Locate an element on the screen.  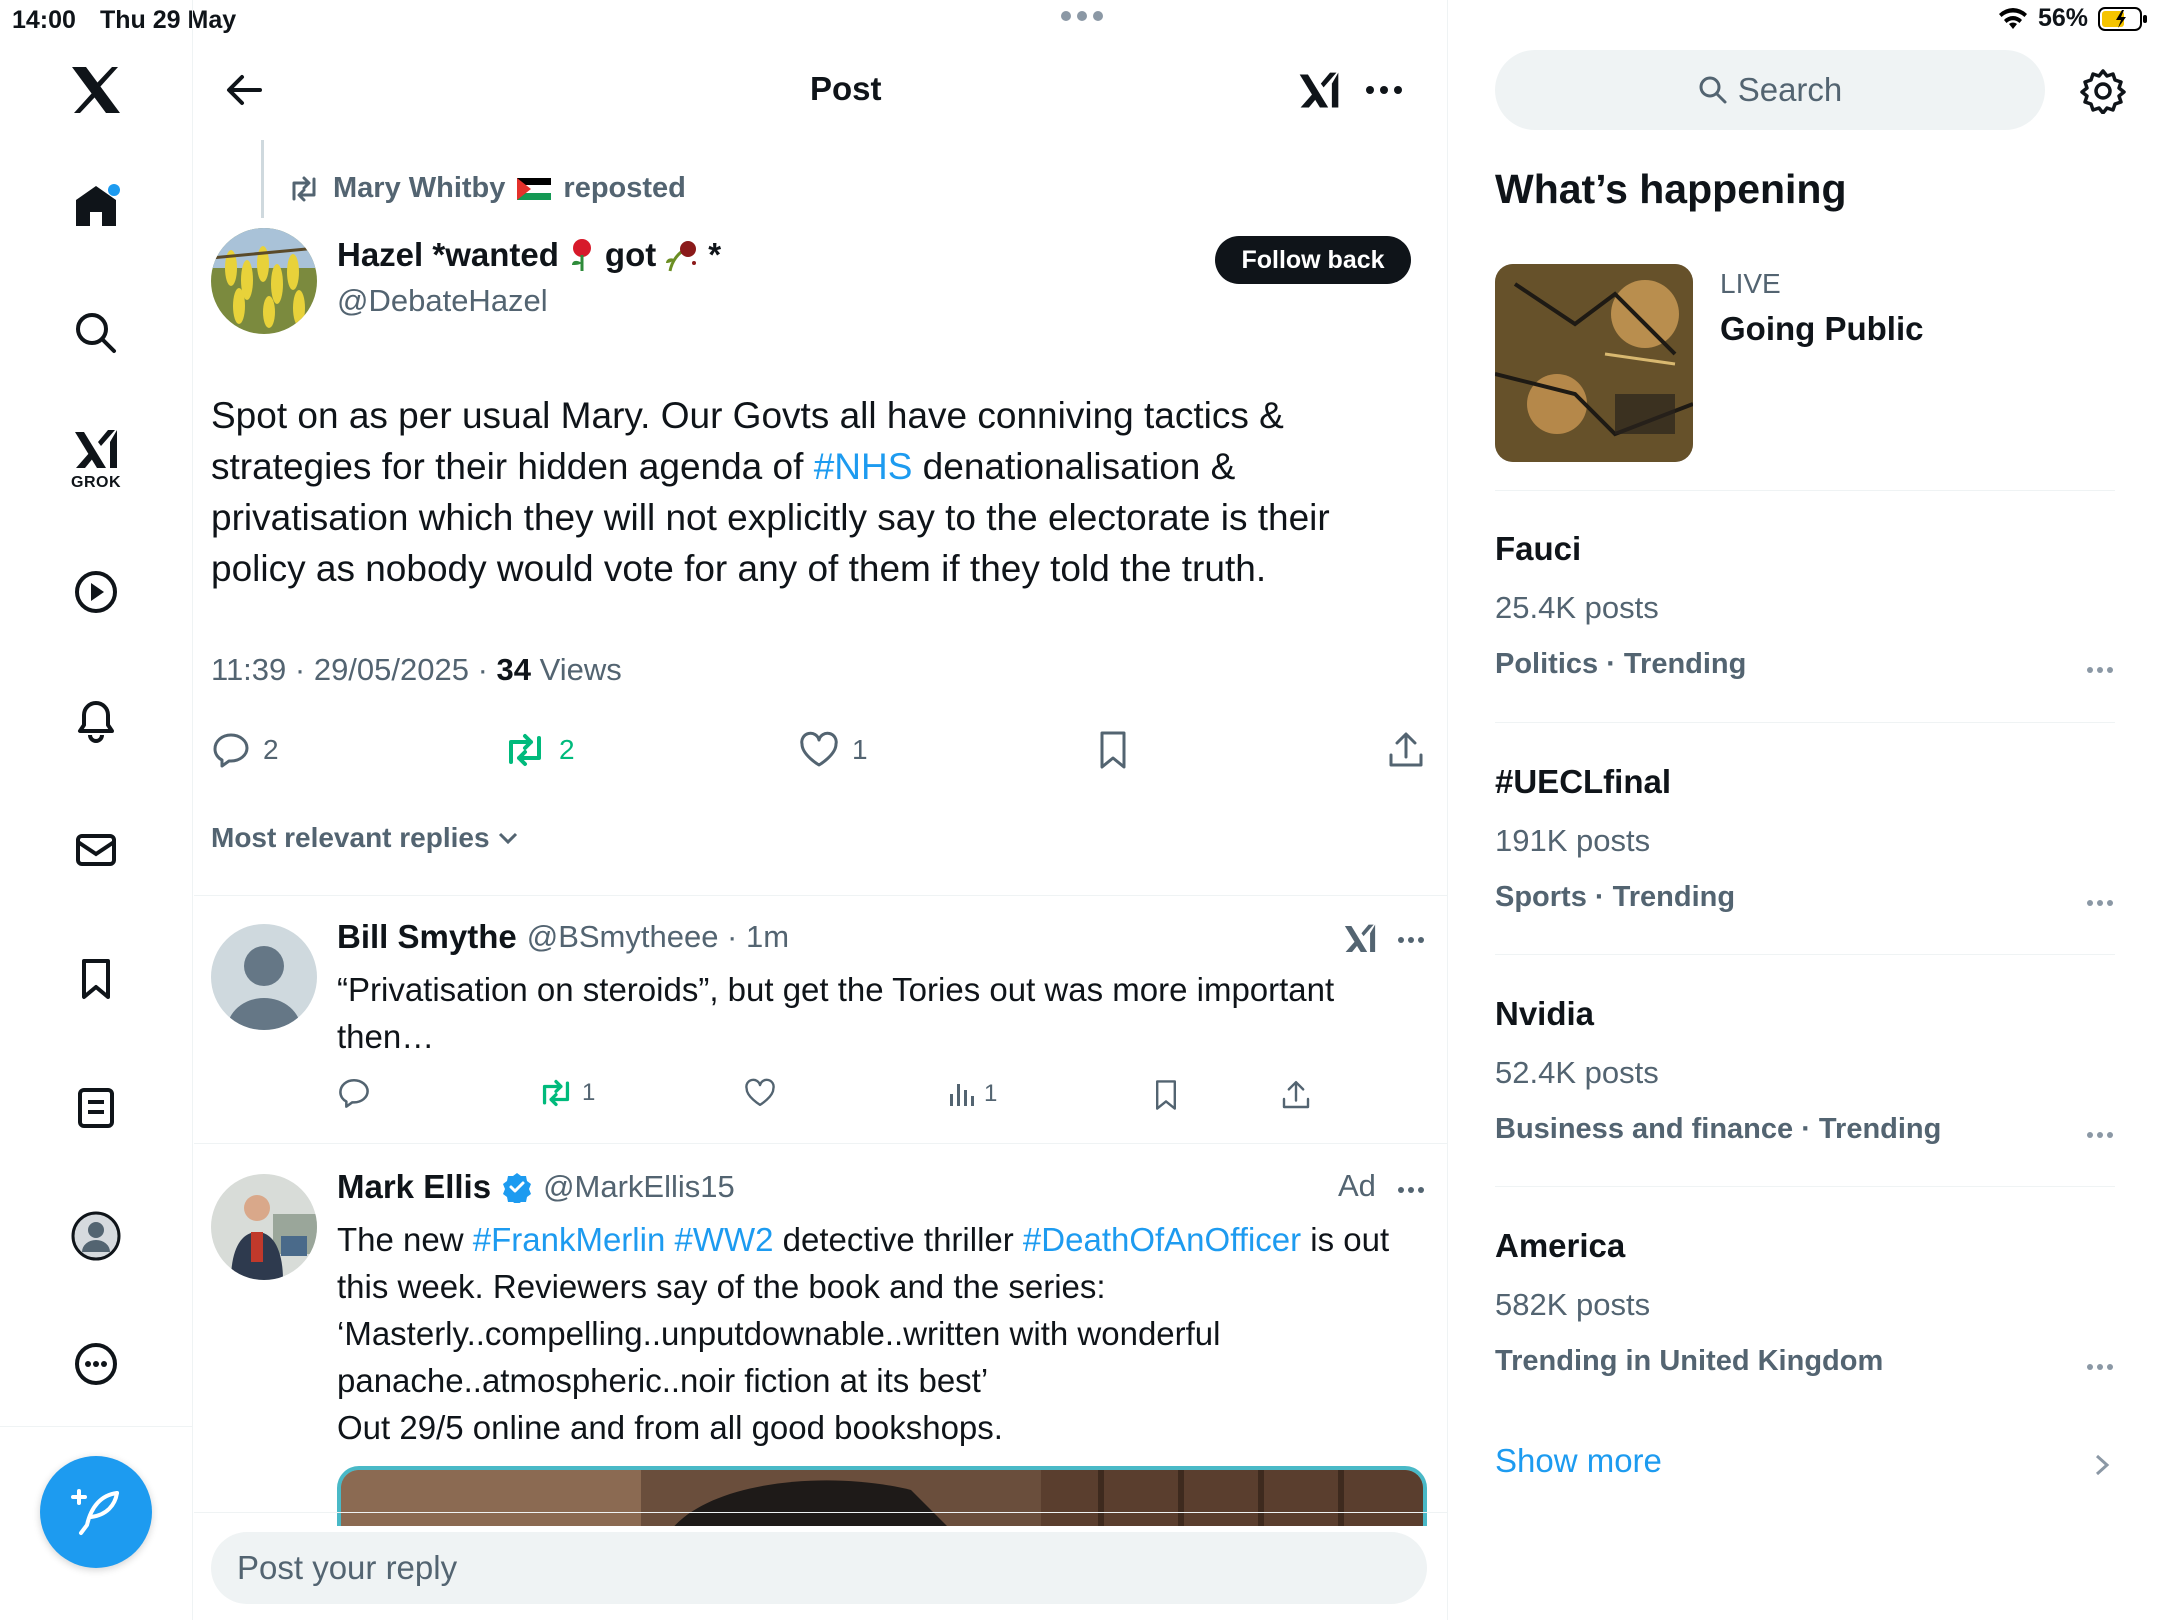
heart-small-icon is located at coordinates (760, 1093).